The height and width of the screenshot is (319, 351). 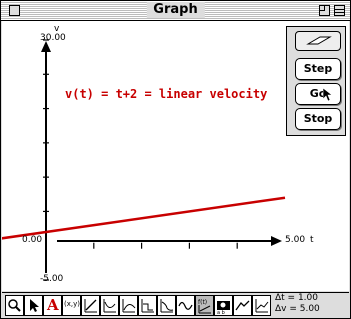 I want to click on velocity-line, so click(x=144, y=218).